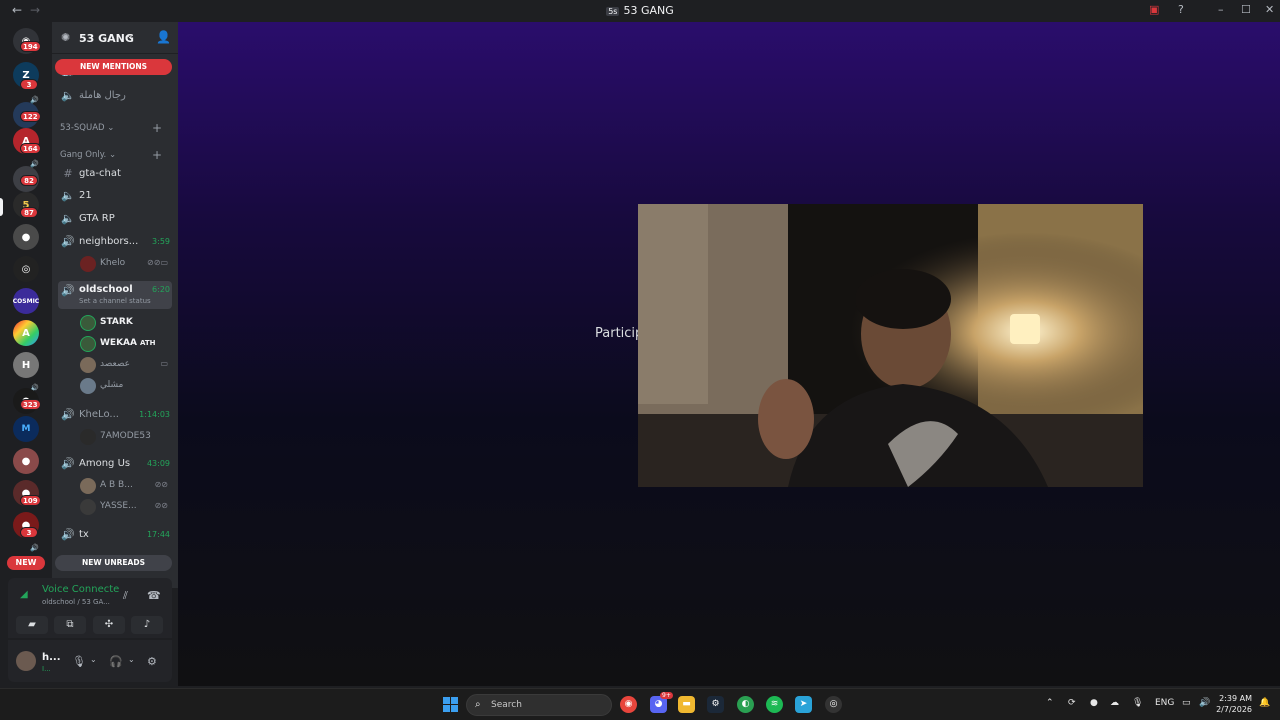 This screenshot has height=720, width=1280. What do you see at coordinates (1204, 703) in the screenshot?
I see `volume-icon: 🔊` at bounding box center [1204, 703].